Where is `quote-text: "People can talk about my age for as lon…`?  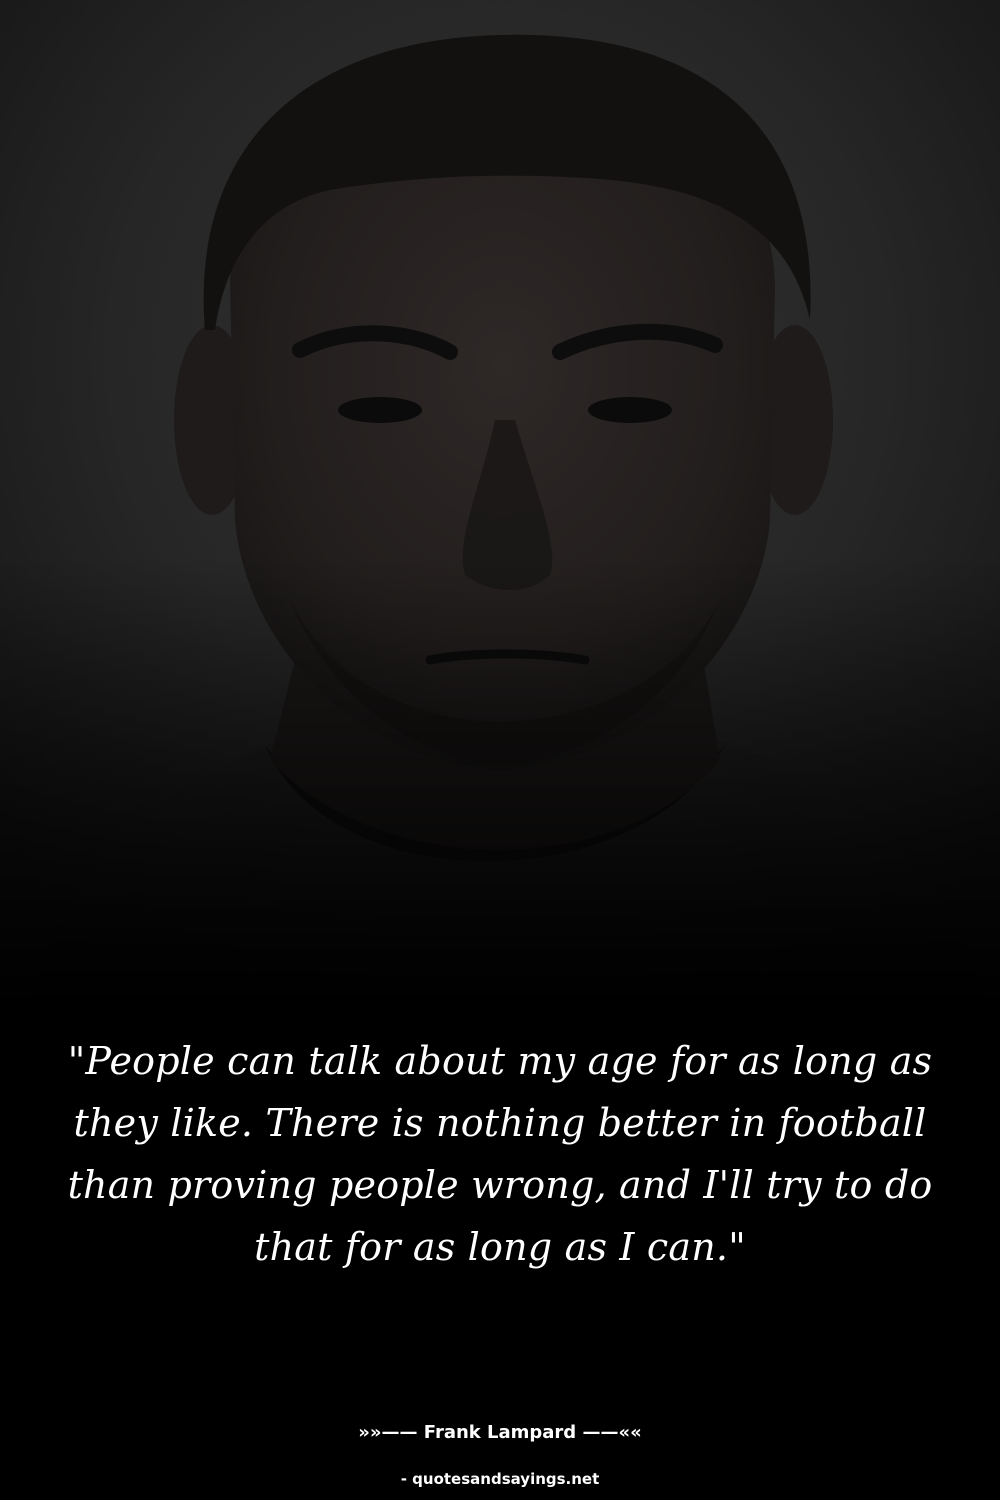
quote-text: "People can talk about my age for as lon… is located at coordinates (500, 1154).